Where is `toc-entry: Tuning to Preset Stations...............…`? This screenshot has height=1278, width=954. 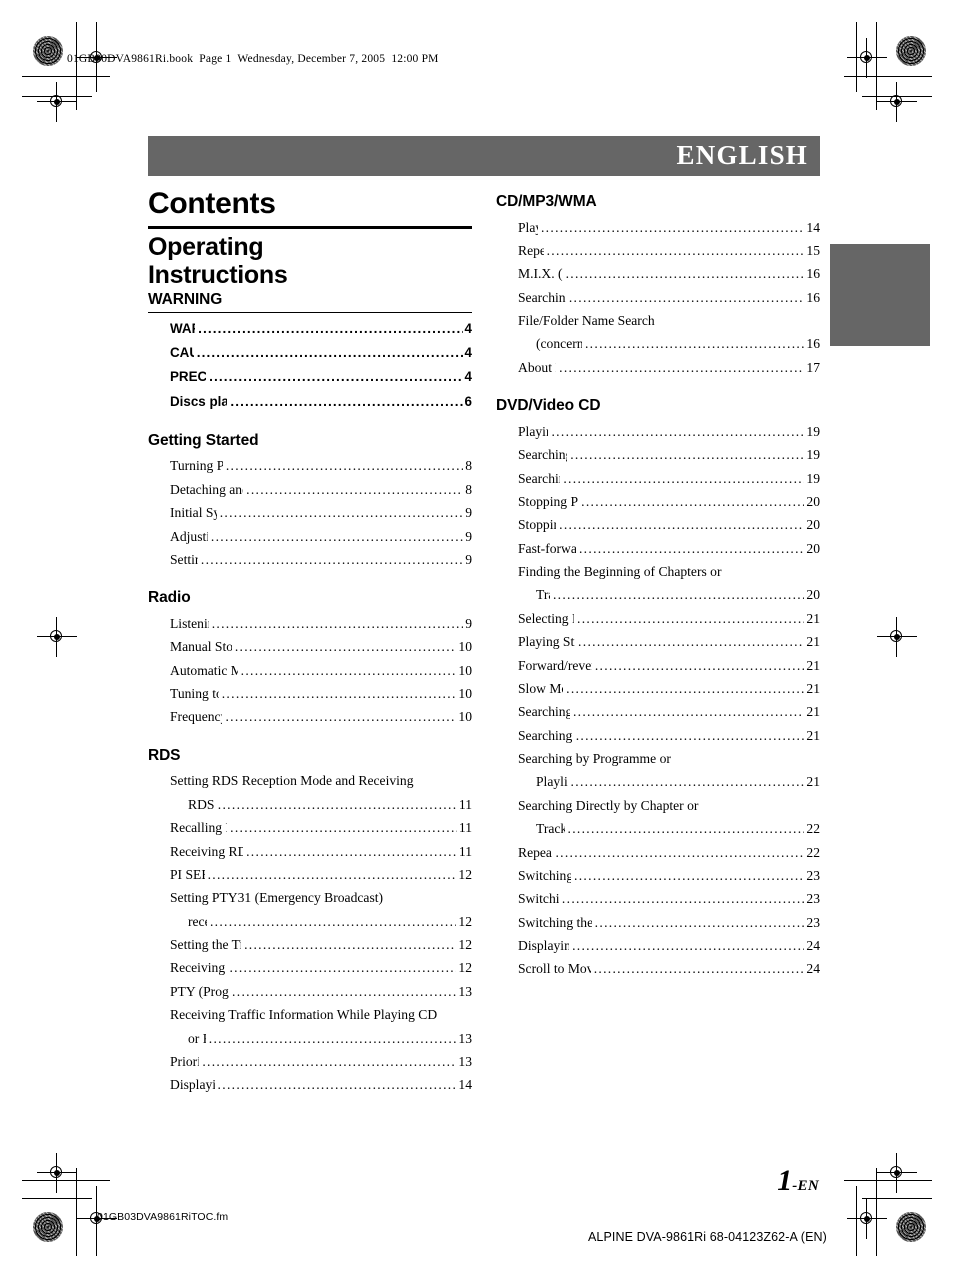
toc-entry: Tuning to Preset Stations...............… is located at coordinates (310, 693).